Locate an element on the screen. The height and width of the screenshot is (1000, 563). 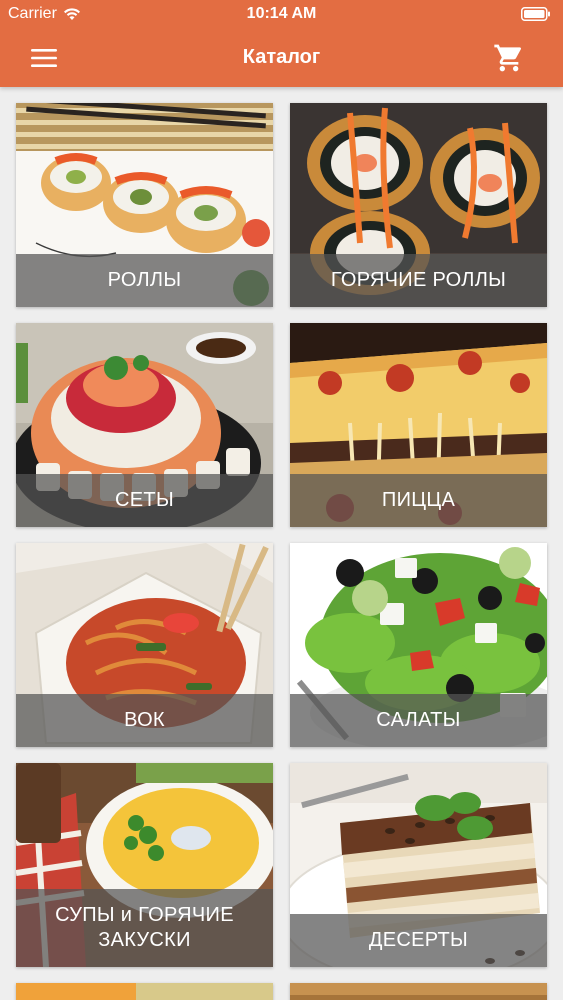
catalog-tile-partial-left is located at coordinates (144, 991).